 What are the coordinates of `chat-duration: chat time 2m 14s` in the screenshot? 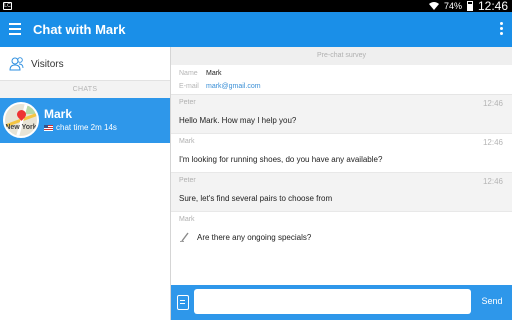 It's located at (86, 127).